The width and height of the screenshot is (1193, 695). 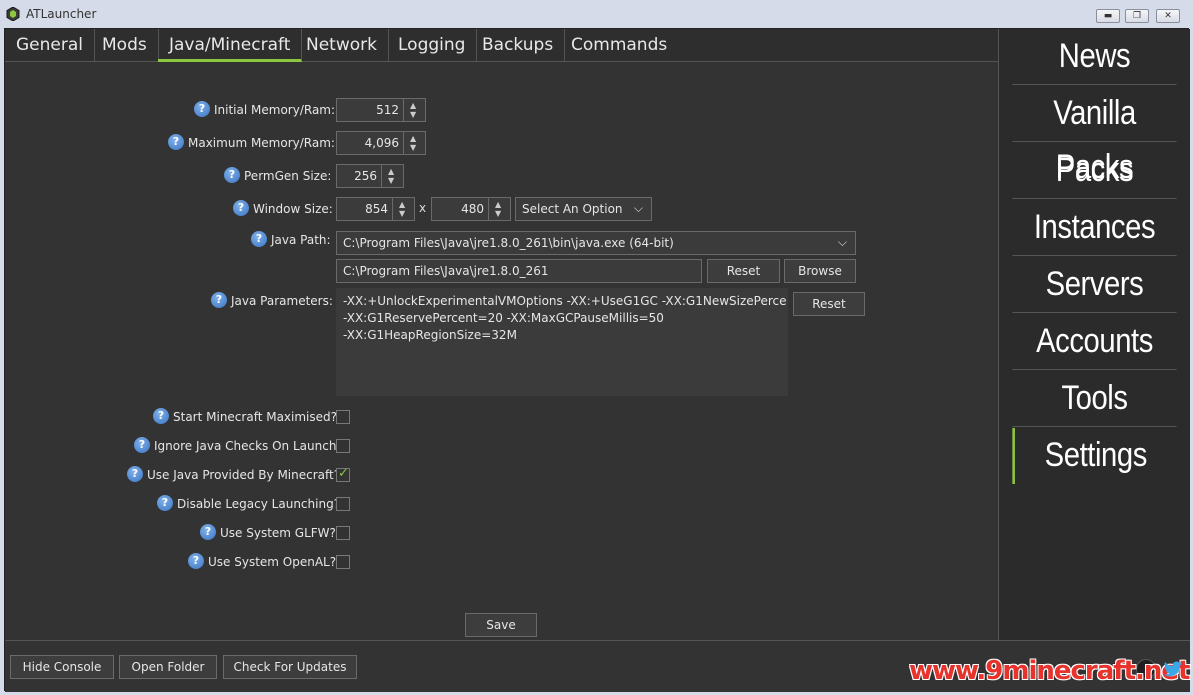 I want to click on title-bar: ATLauncher ▬ ❐ ✕, so click(x=596, y=14).